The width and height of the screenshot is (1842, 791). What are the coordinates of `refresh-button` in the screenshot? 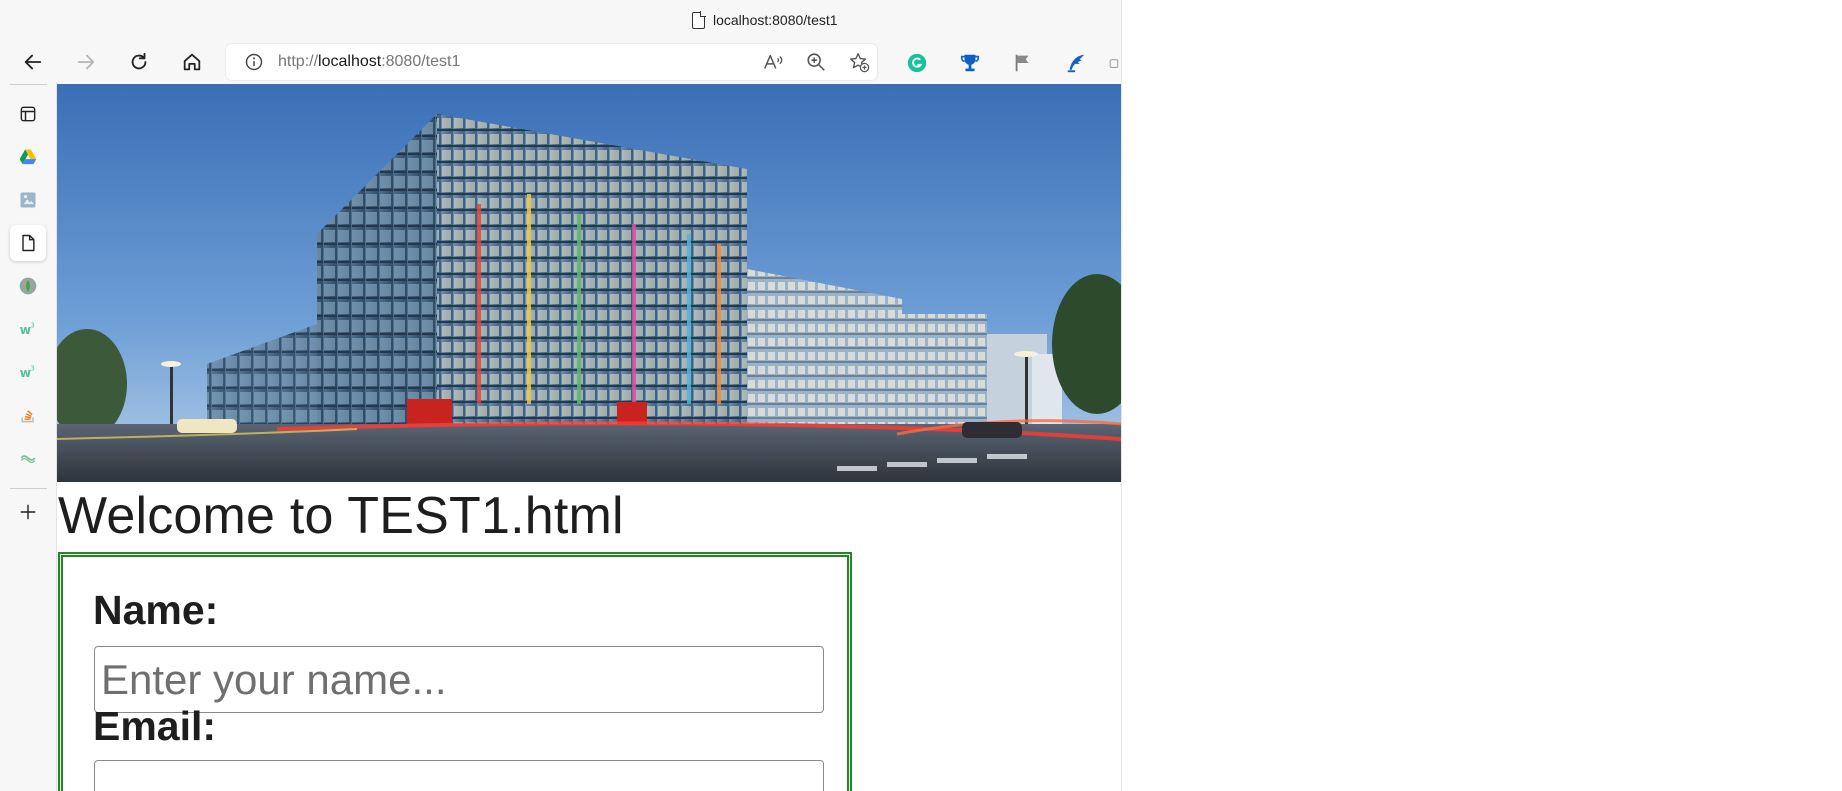 It's located at (139, 62).